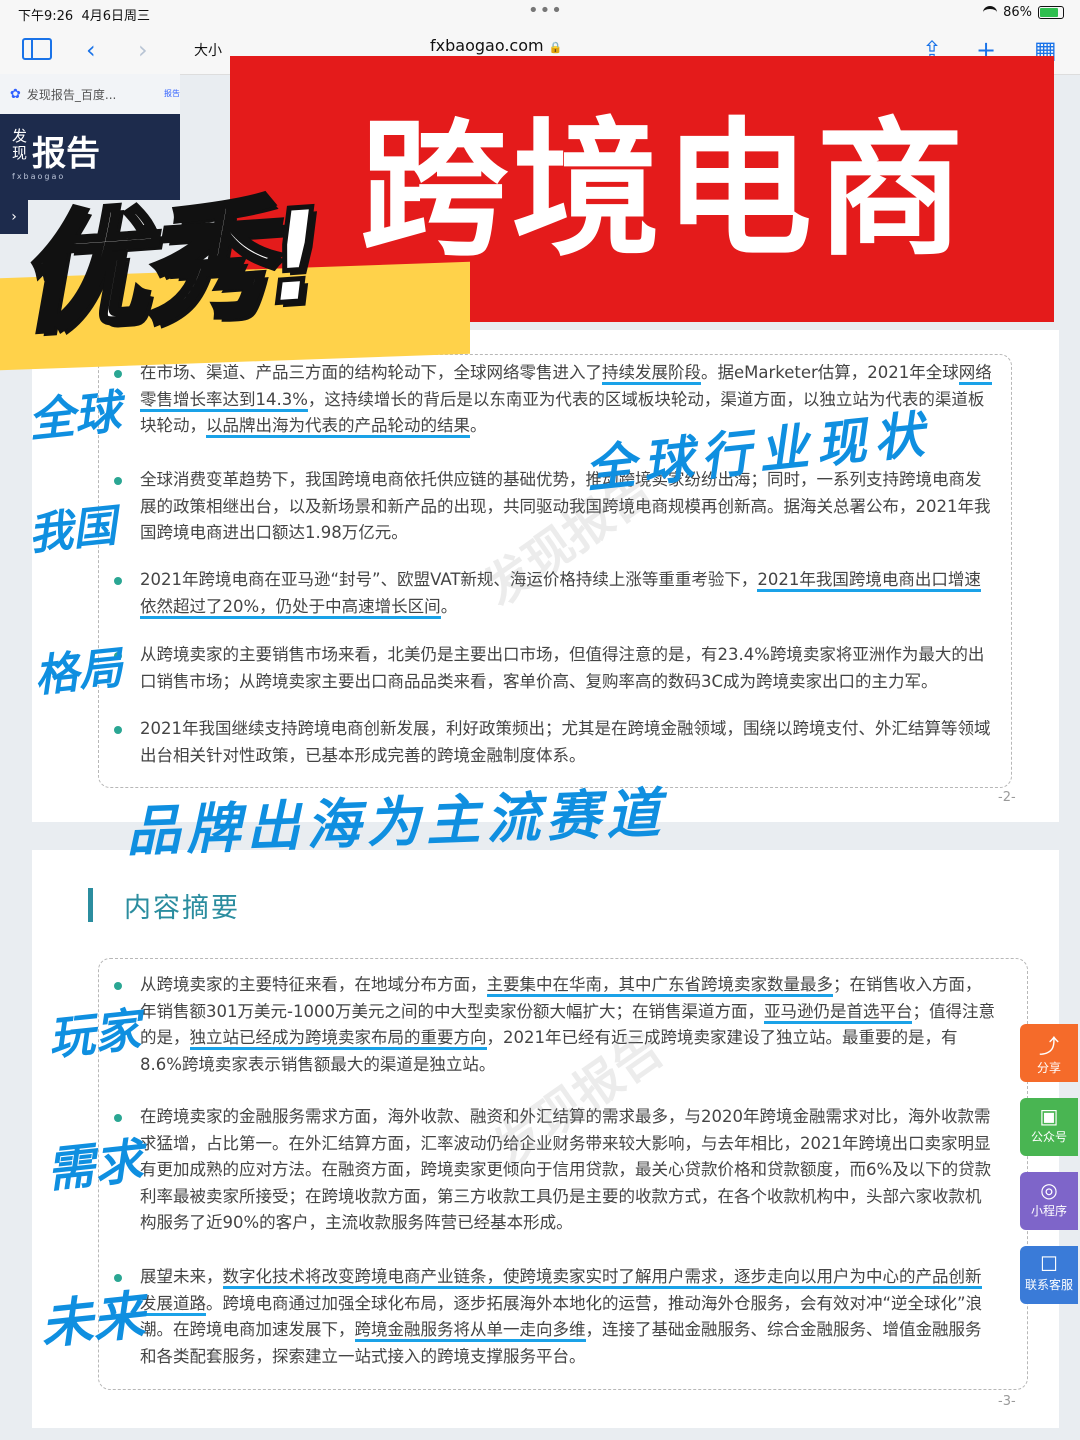 Image resolution: width=1080 pixels, height=1440 pixels. I want to click on handwritten-note: 需求, so click(94, 1166).